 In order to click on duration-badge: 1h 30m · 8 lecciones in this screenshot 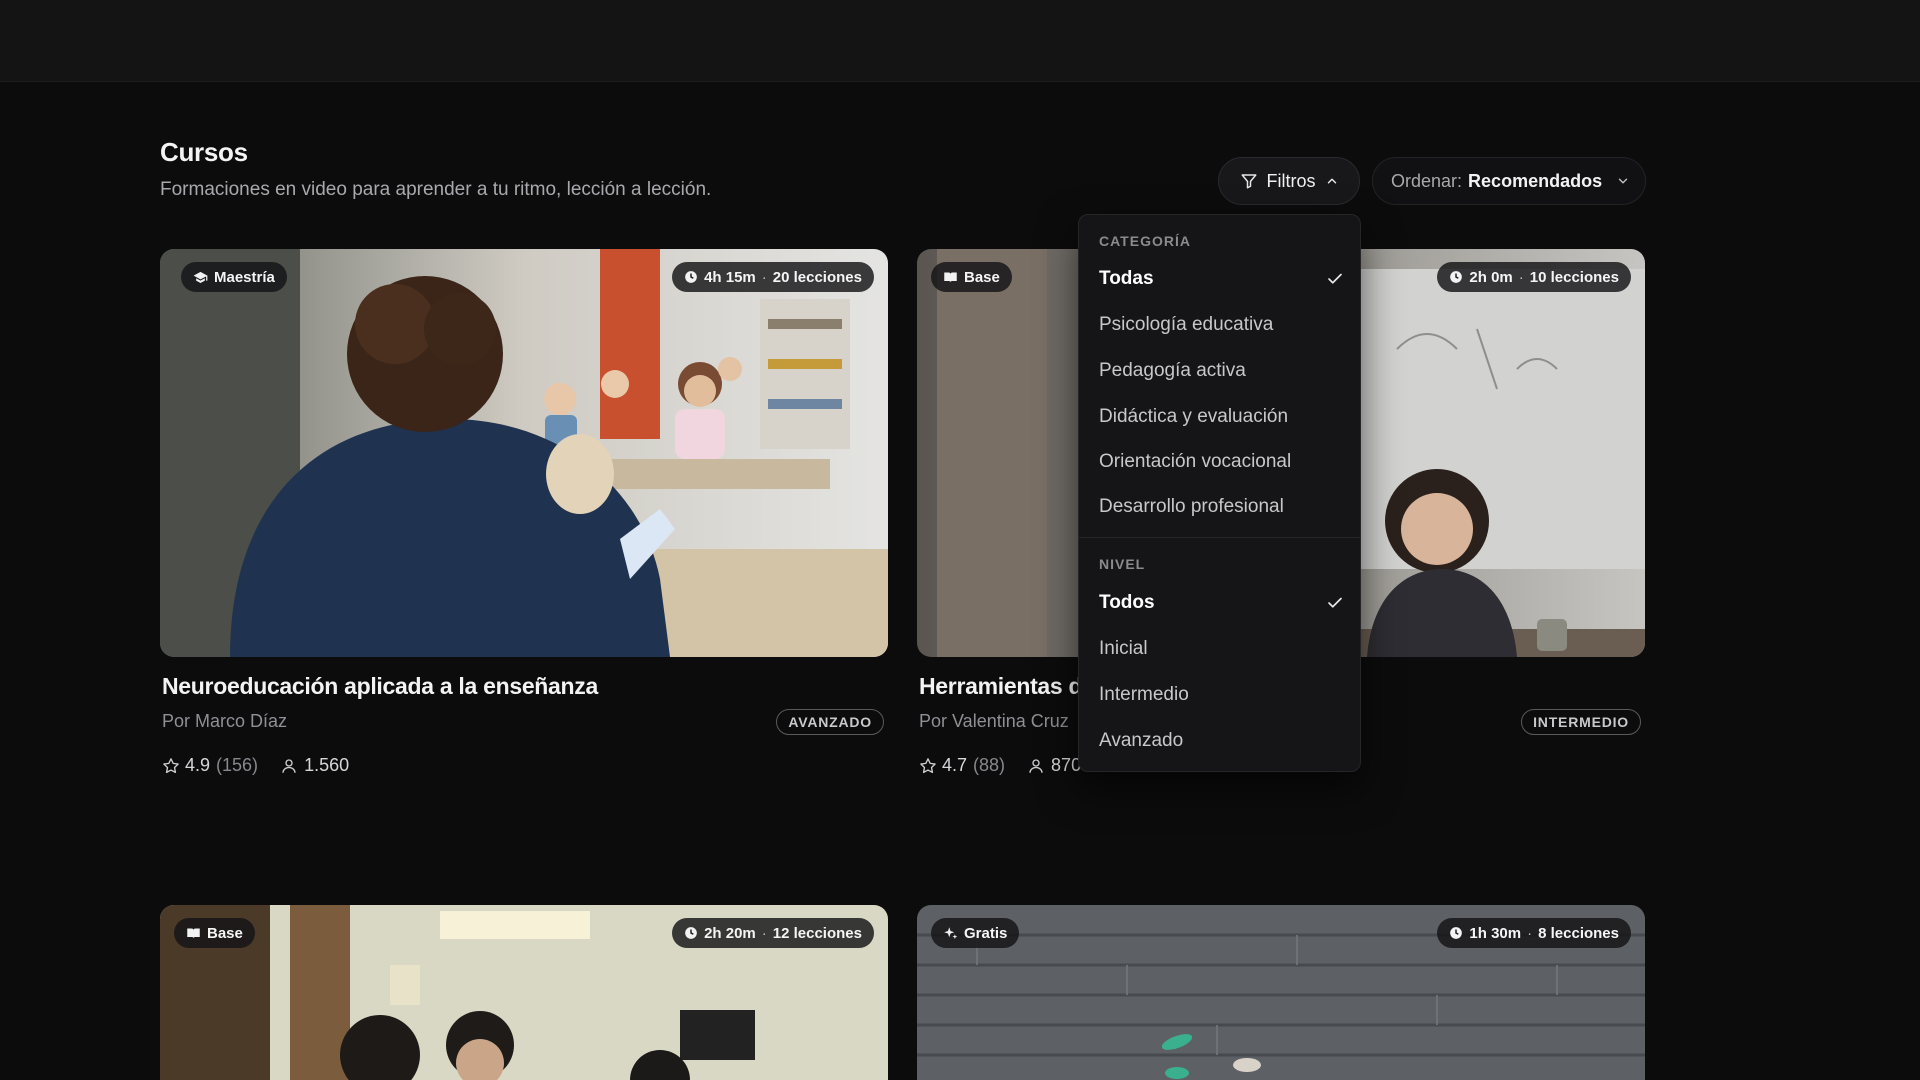, I will do `click(1534, 933)`.